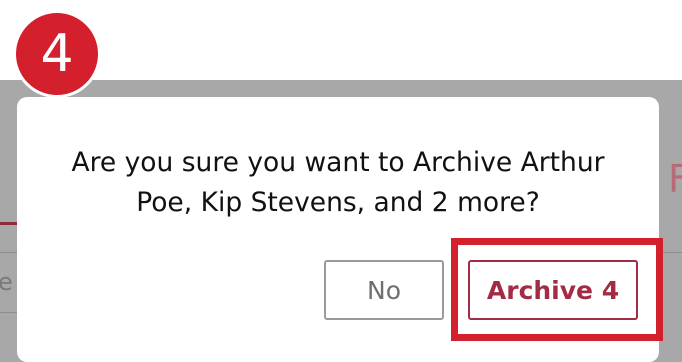 The height and width of the screenshot is (362, 682). I want to click on background-text-fragment: e, so click(6, 282).